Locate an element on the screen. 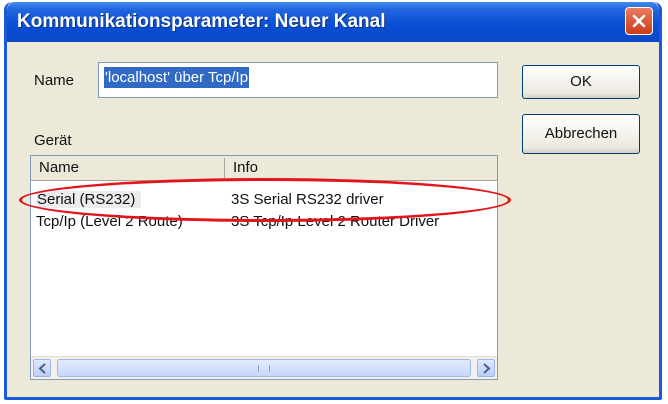 The height and width of the screenshot is (404, 668). scroll-left-button is located at coordinates (42, 368).